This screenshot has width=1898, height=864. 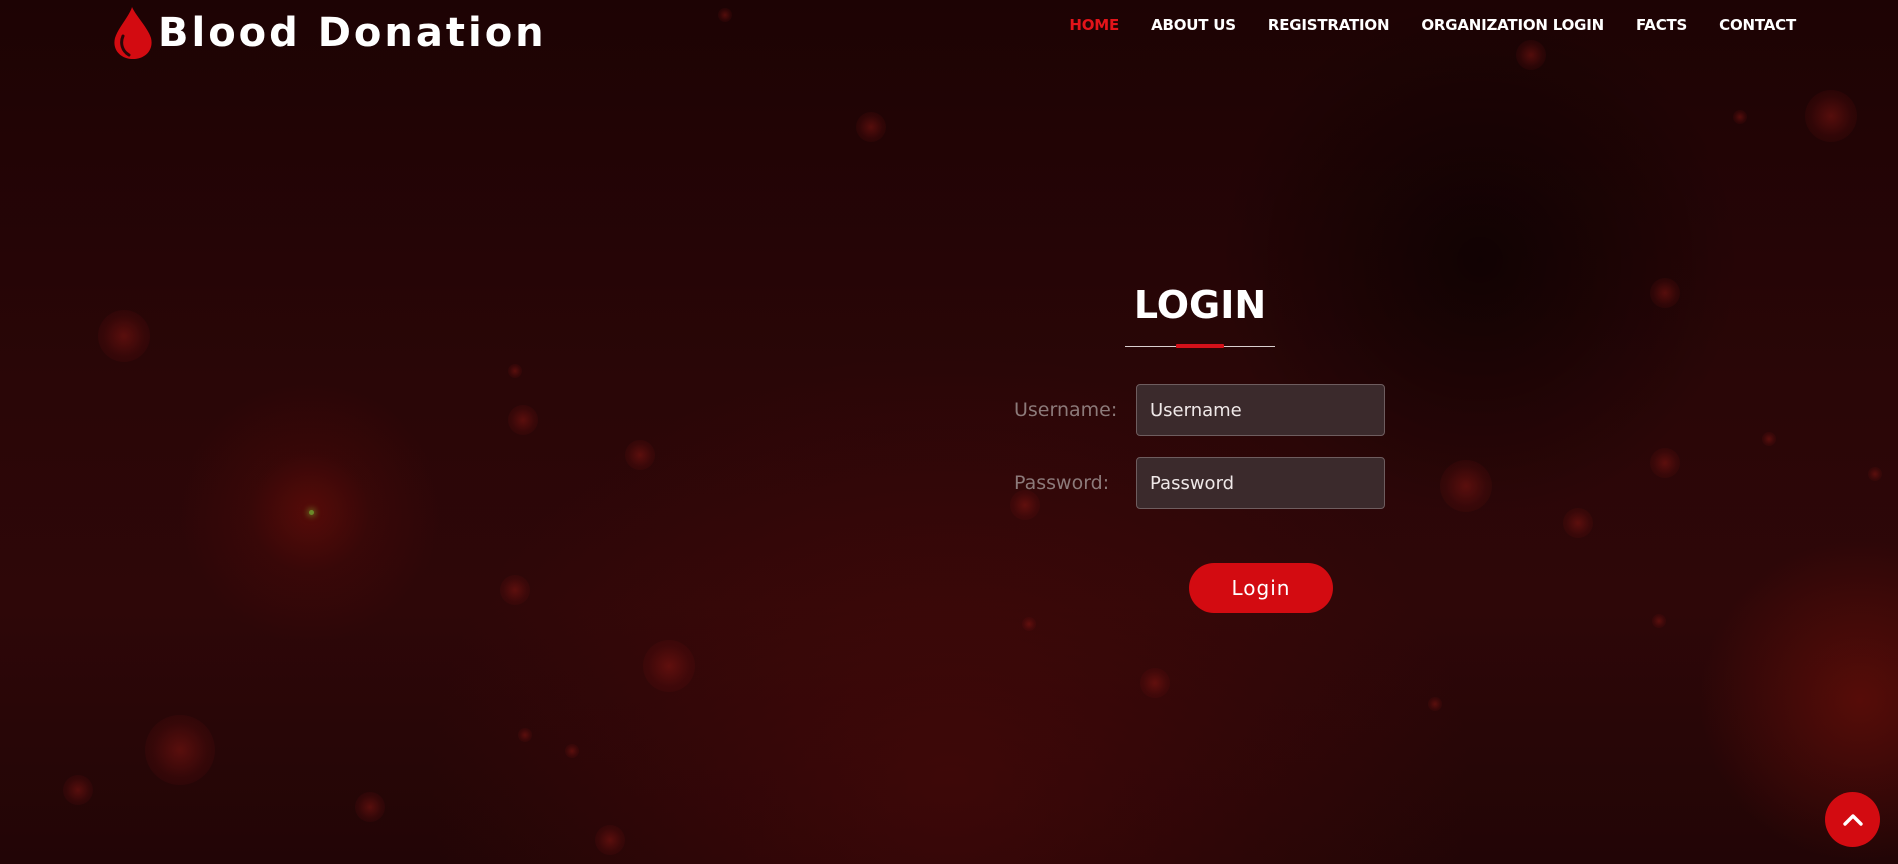 What do you see at coordinates (1260, 483) in the screenshot?
I see `password-input` at bounding box center [1260, 483].